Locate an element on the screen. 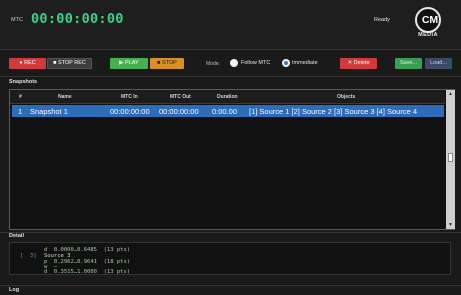 The image size is (461, 295). play-button: ▶ PLAY is located at coordinates (129, 63).